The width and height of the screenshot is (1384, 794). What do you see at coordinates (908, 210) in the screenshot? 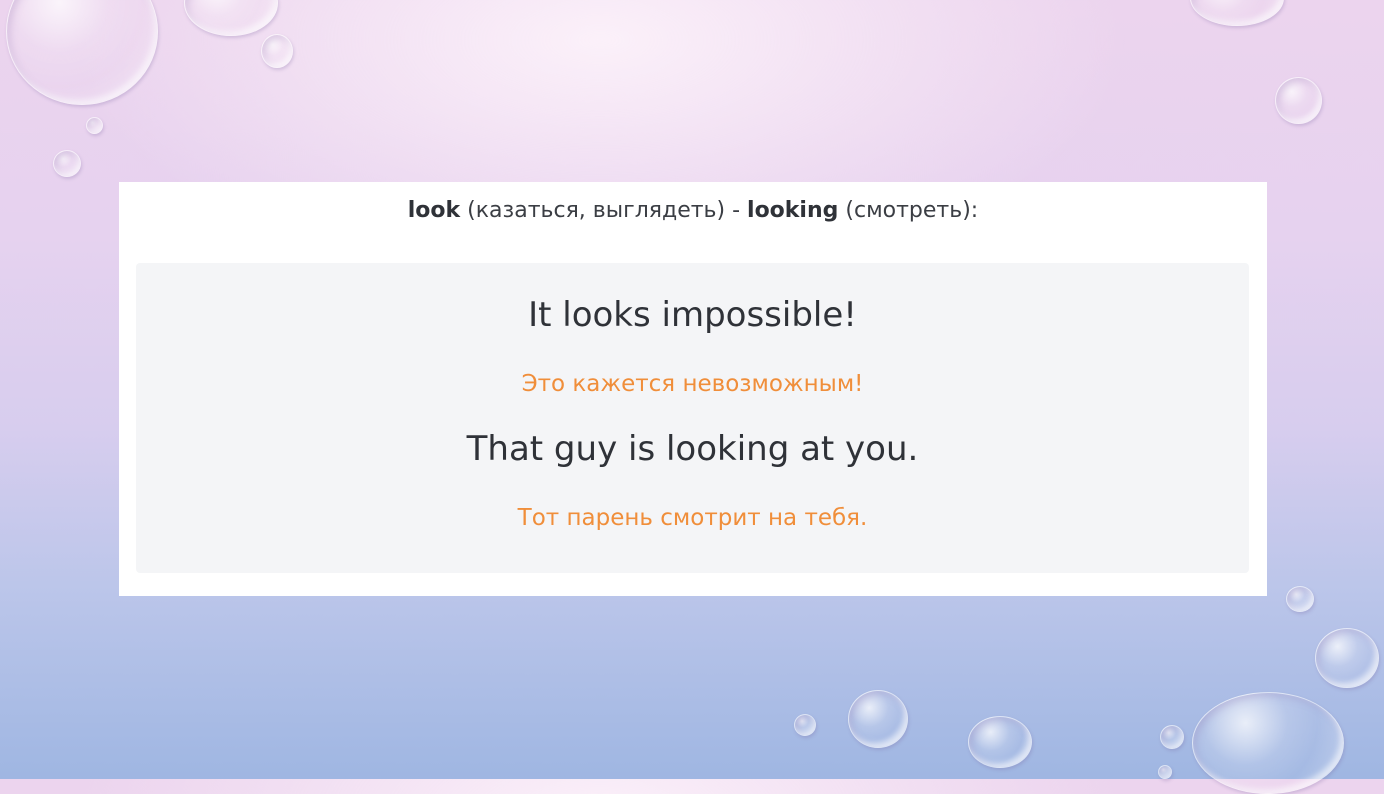
I see `heading-word-looking-translation: (смотреть):` at bounding box center [908, 210].